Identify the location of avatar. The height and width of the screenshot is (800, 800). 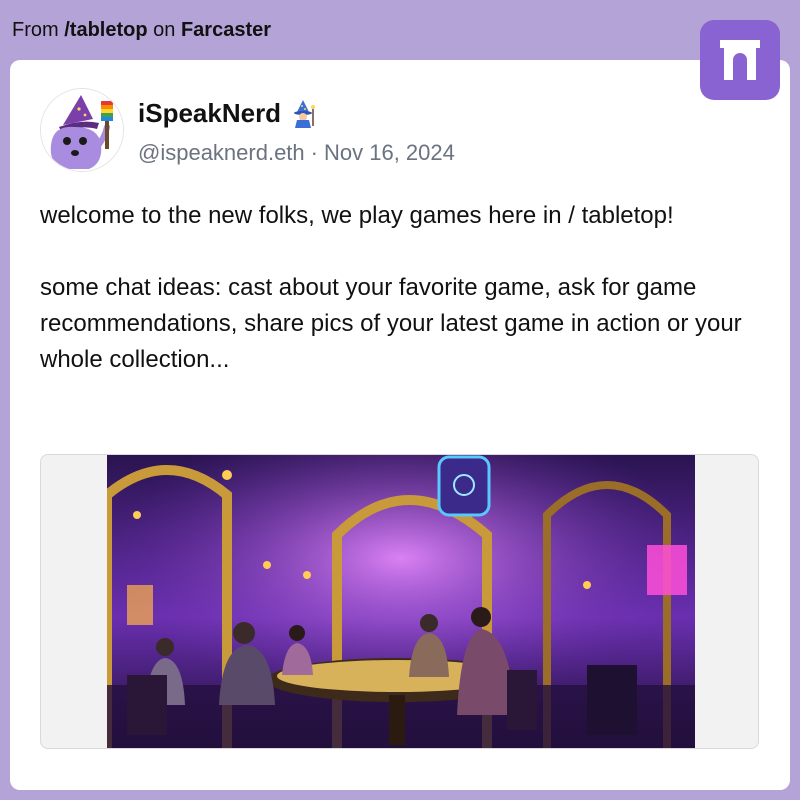
(82, 130).